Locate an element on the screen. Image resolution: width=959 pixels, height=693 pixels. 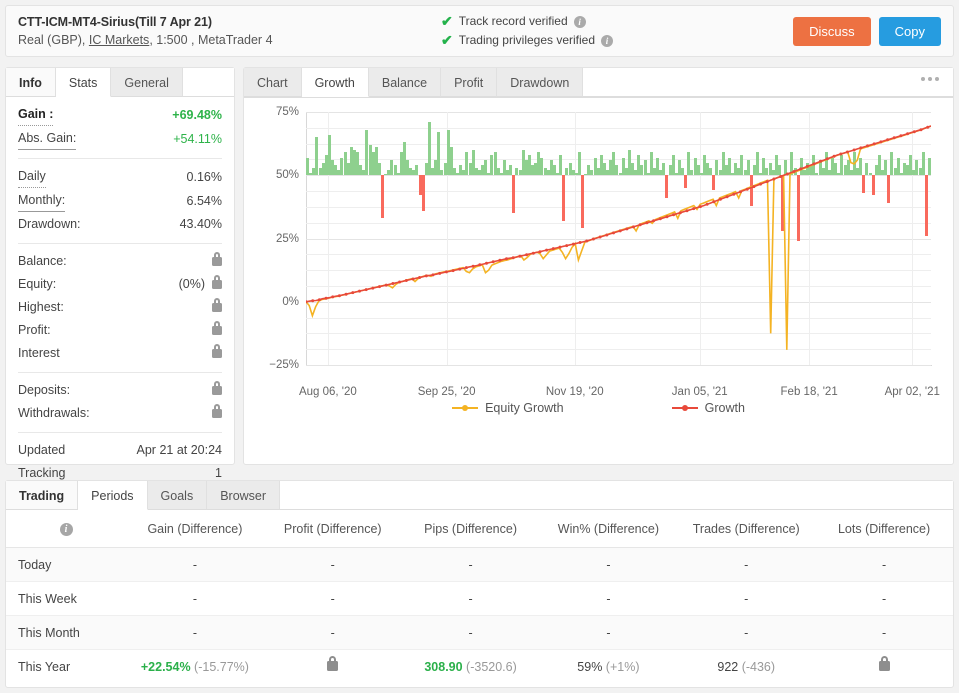
cell-difference: (-15.77%) is located at coordinates (219, 666).